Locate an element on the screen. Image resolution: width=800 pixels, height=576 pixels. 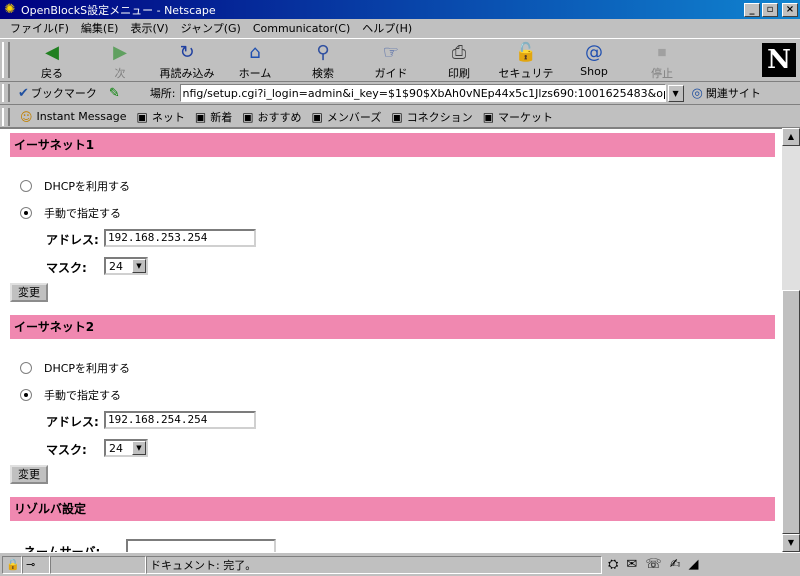
close-button: × is located at coordinates (790, 9).